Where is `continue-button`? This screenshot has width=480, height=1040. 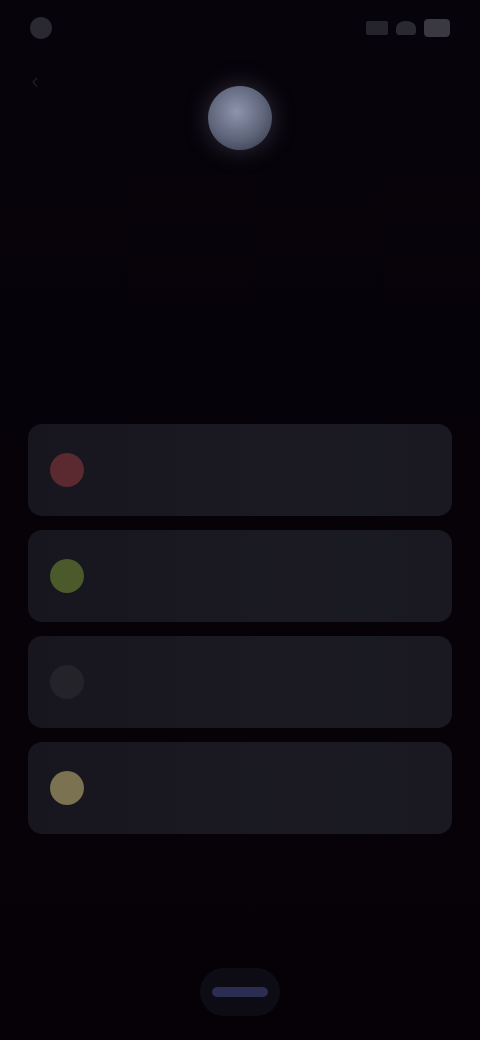 continue-button is located at coordinates (240, 992).